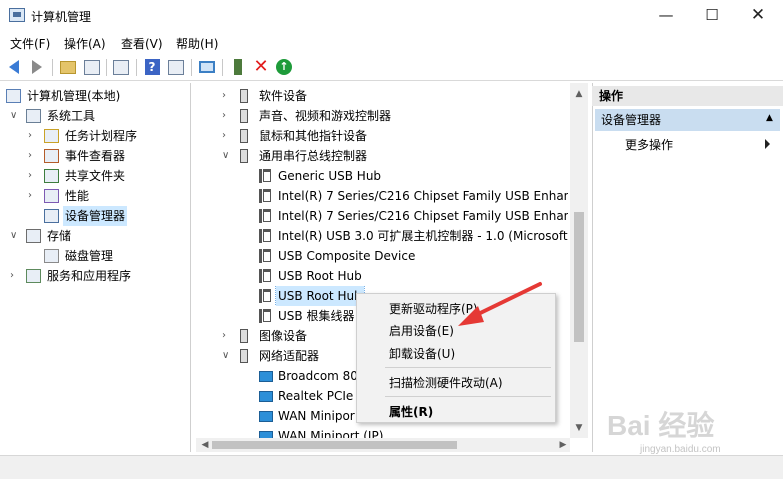  Describe the element at coordinates (383, 276) in the screenshot. I see `device-tree-item: USB Root Hub` at that location.